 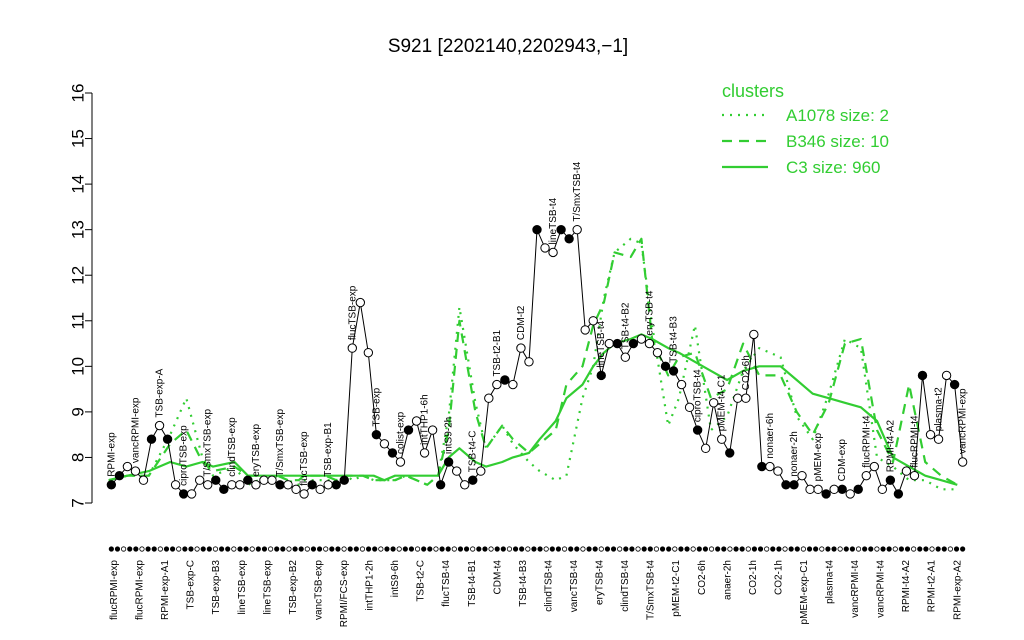 I want to click on point-label: T/SmxTSB-exp, so click(x=280, y=443).